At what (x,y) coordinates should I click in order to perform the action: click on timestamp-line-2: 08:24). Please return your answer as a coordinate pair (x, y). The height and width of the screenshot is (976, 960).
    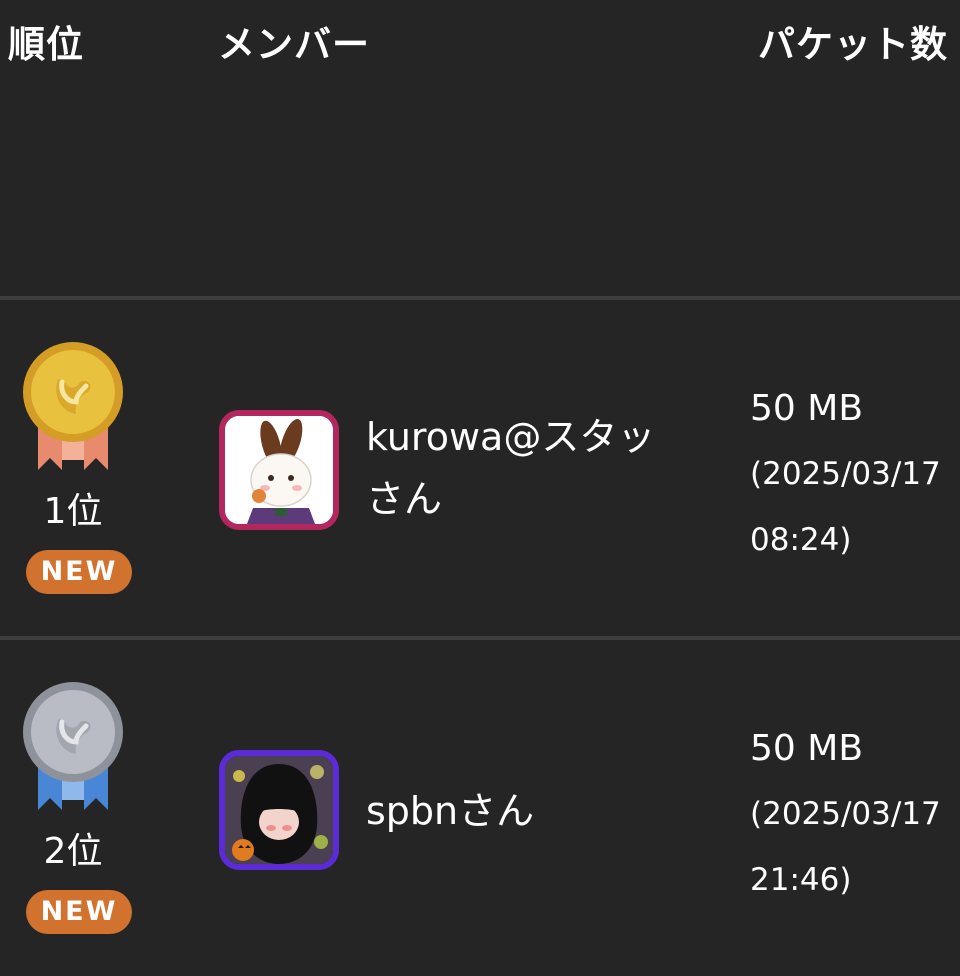
    Looking at the image, I should click on (801, 540).